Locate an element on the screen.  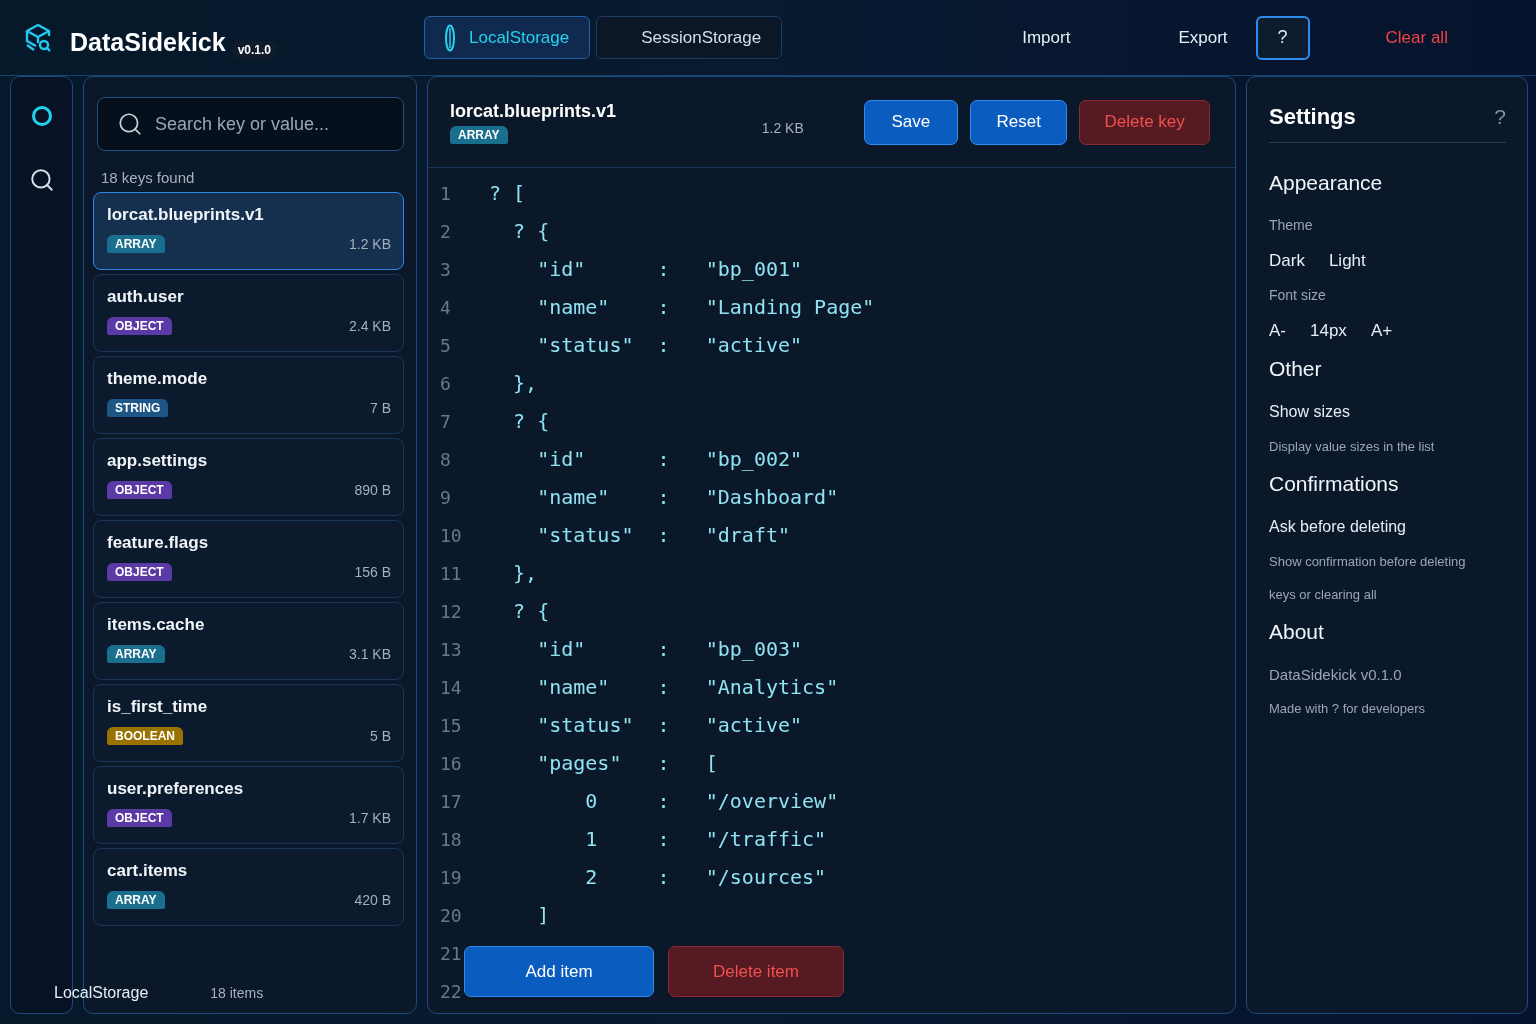
setting-description: Made with ? for developers is located at coordinates (1348, 708).